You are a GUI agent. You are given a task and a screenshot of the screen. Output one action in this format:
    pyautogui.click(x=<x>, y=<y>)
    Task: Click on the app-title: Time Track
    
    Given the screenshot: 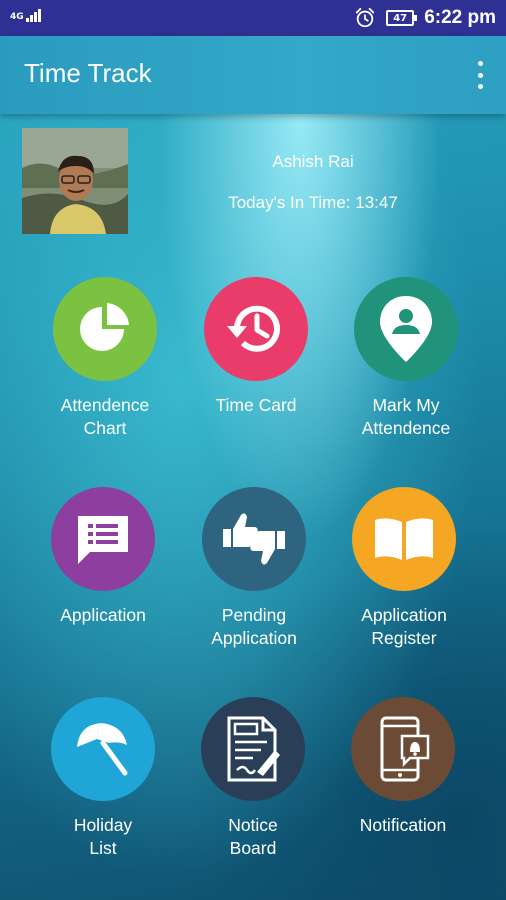 What is the action you would take?
    pyautogui.click(x=88, y=73)
    